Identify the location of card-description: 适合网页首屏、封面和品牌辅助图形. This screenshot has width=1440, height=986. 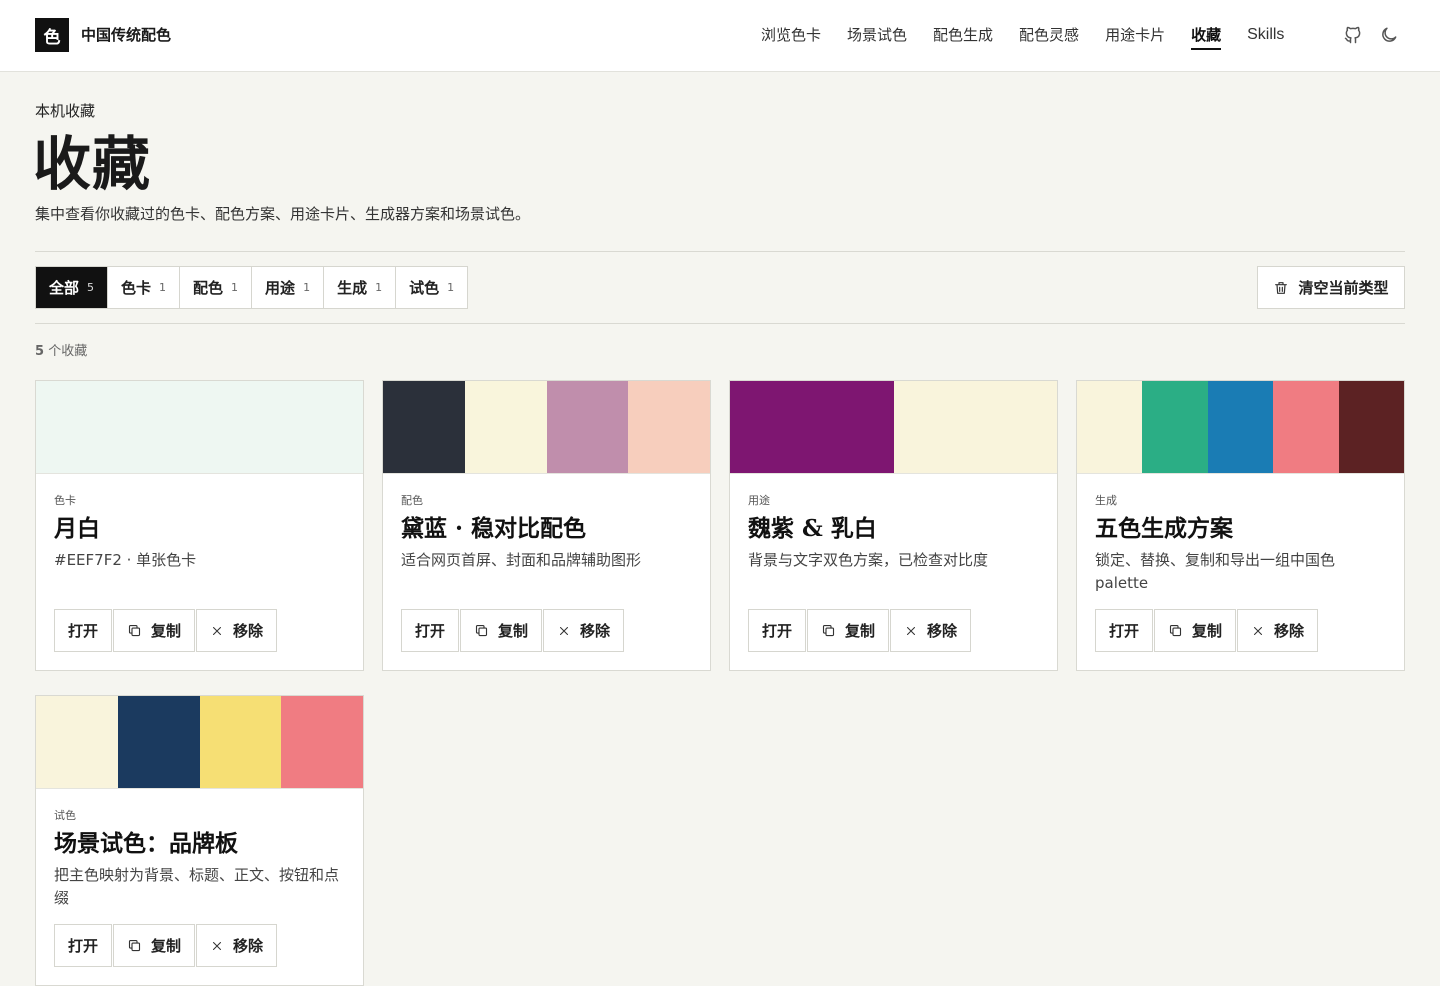
(521, 560).